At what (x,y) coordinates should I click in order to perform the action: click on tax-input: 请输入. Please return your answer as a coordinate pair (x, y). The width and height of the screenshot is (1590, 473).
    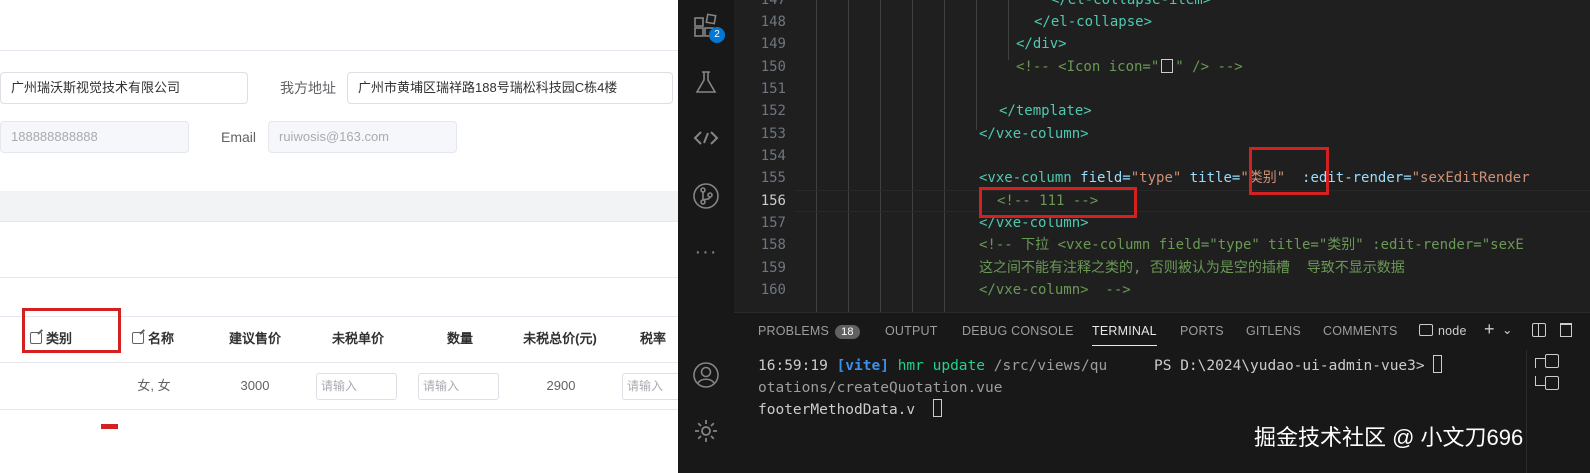
    Looking at the image, I should click on (650, 386).